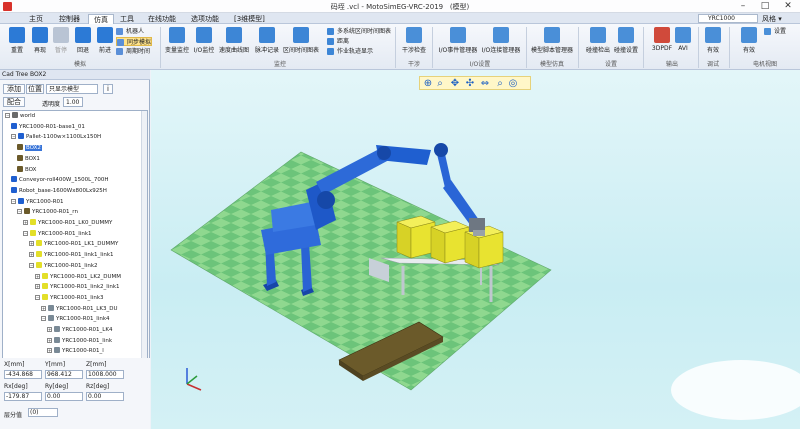 This screenshot has height=429, width=800. Describe the element at coordinates (177, 43) in the screenshot. I see `variable-monitor-button: 变量监控` at that location.